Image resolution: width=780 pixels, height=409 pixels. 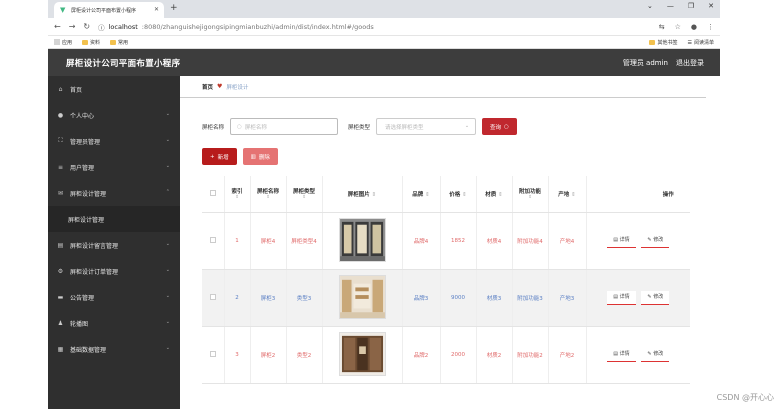 What do you see at coordinates (404, 127) in the screenshot?
I see `type-placeholder: 请选择屏柜类型` at bounding box center [404, 127].